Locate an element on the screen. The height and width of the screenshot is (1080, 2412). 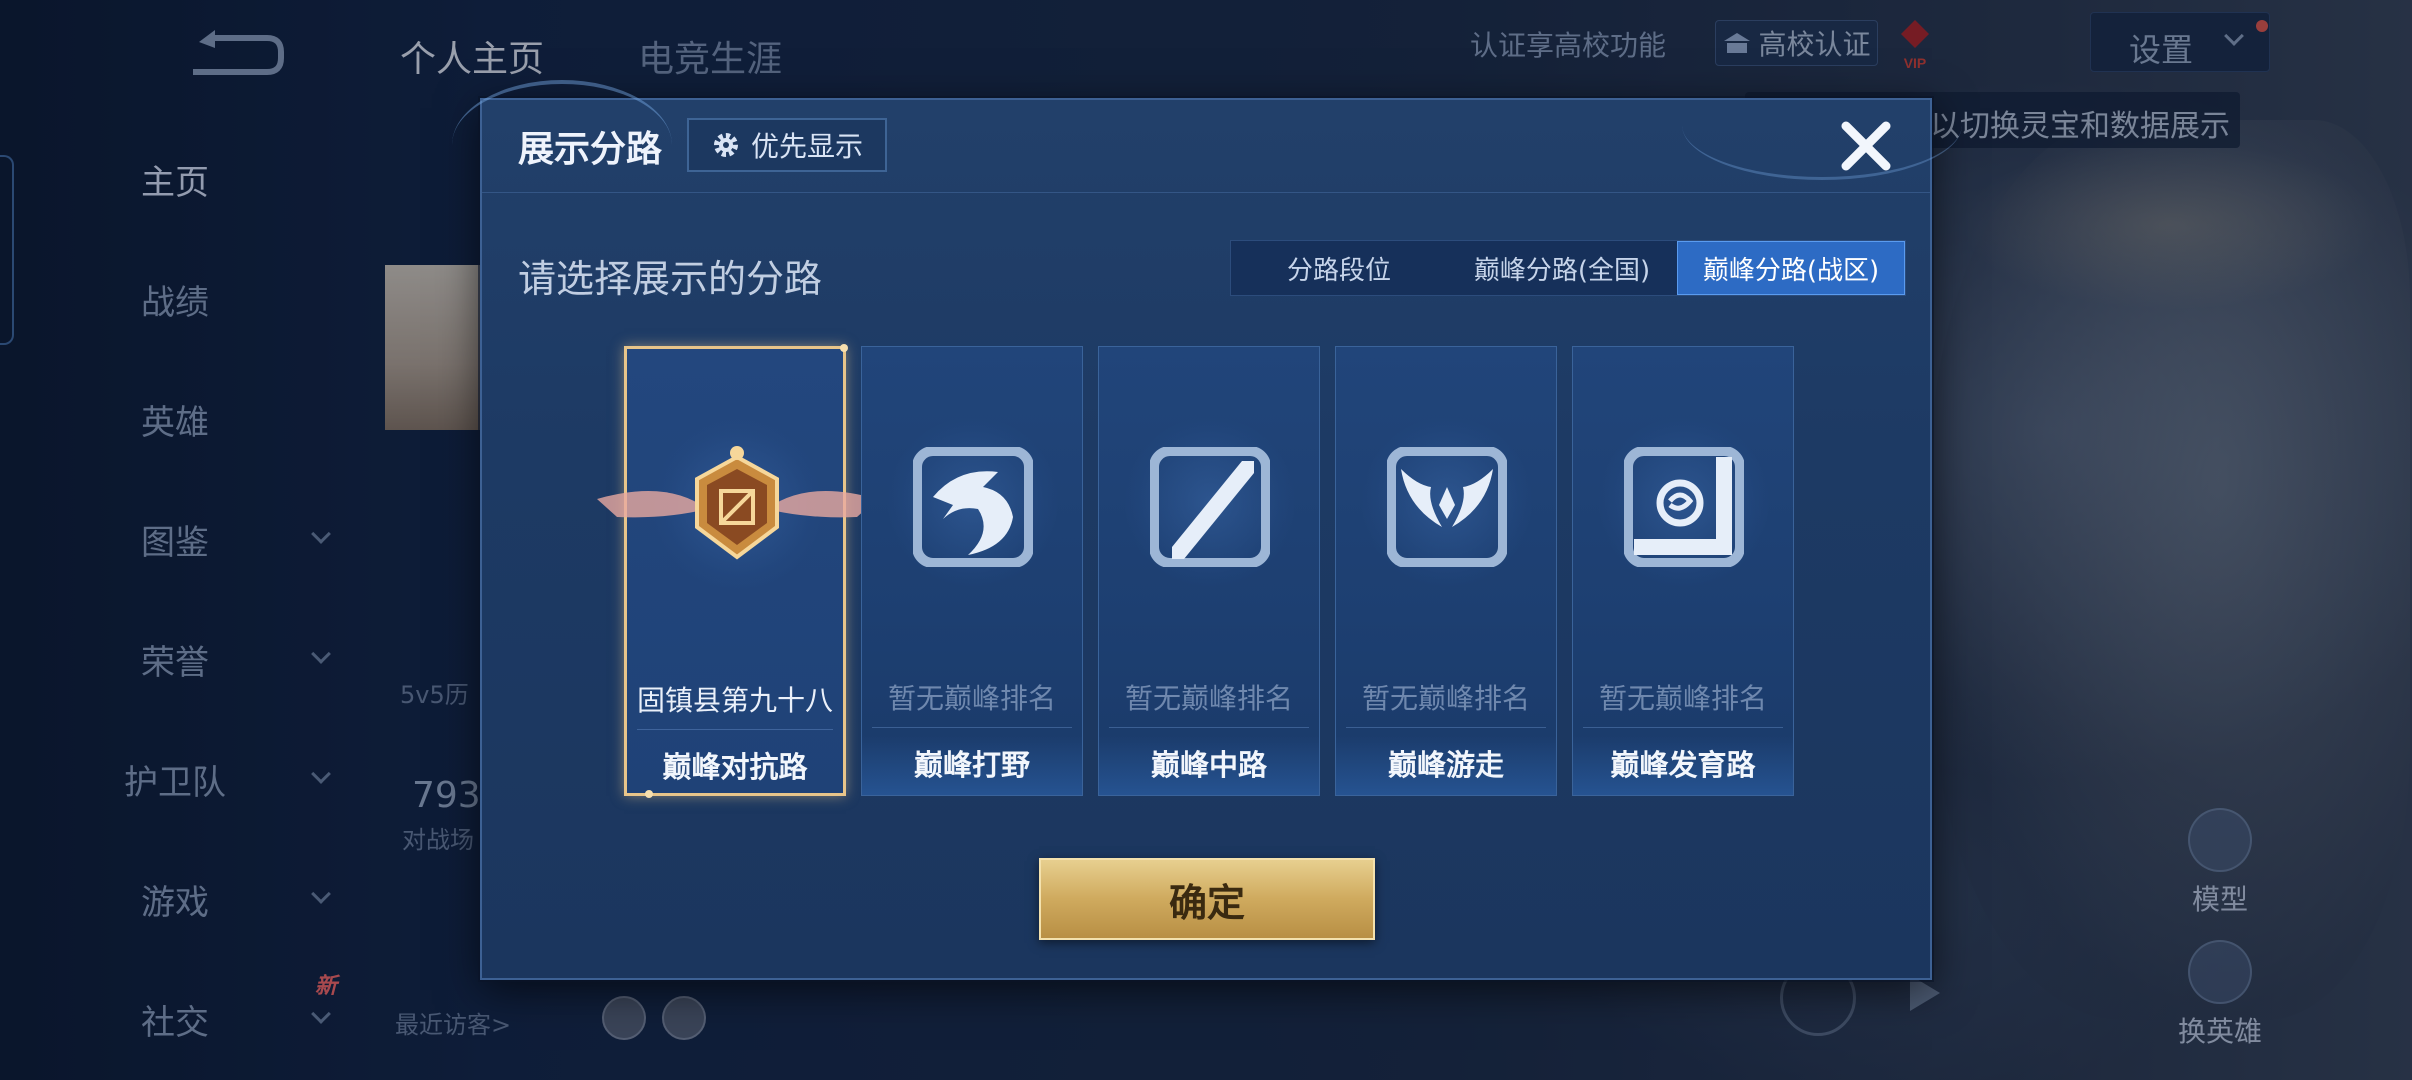
lane-card-roam: 暂无巅峰排名 巅峰游走 is located at coordinates (1446, 571).